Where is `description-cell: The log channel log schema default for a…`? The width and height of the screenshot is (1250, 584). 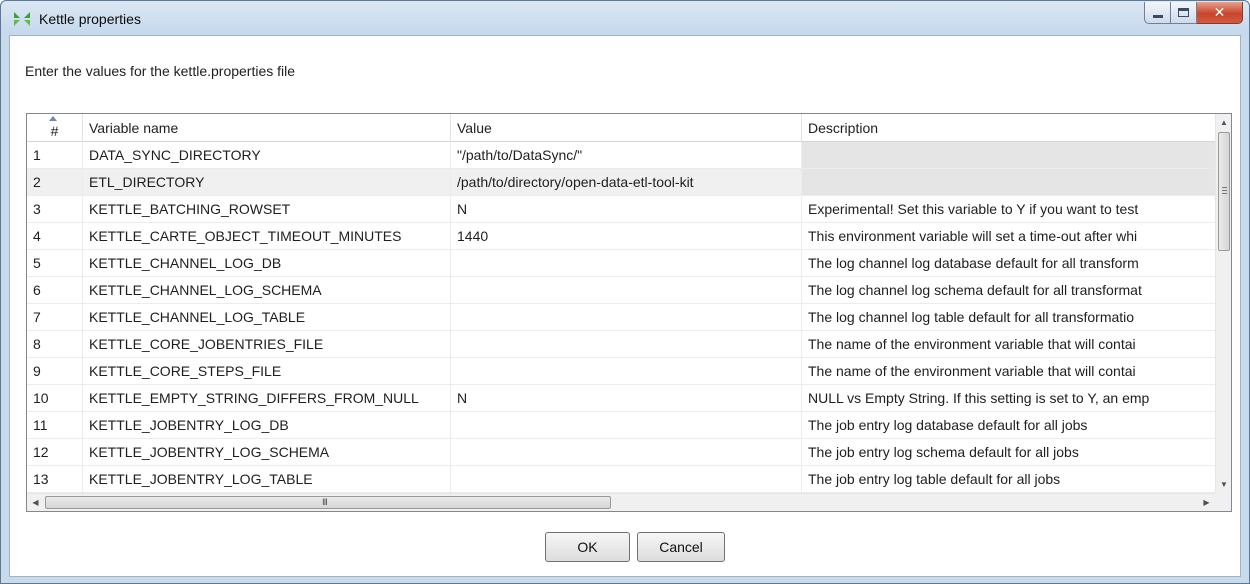 description-cell: The log channel log schema default for a… is located at coordinates (1008, 290).